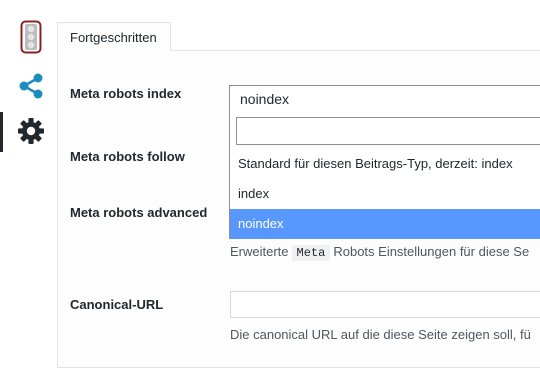 The height and width of the screenshot is (375, 540). I want to click on gear-icon, so click(31, 131).